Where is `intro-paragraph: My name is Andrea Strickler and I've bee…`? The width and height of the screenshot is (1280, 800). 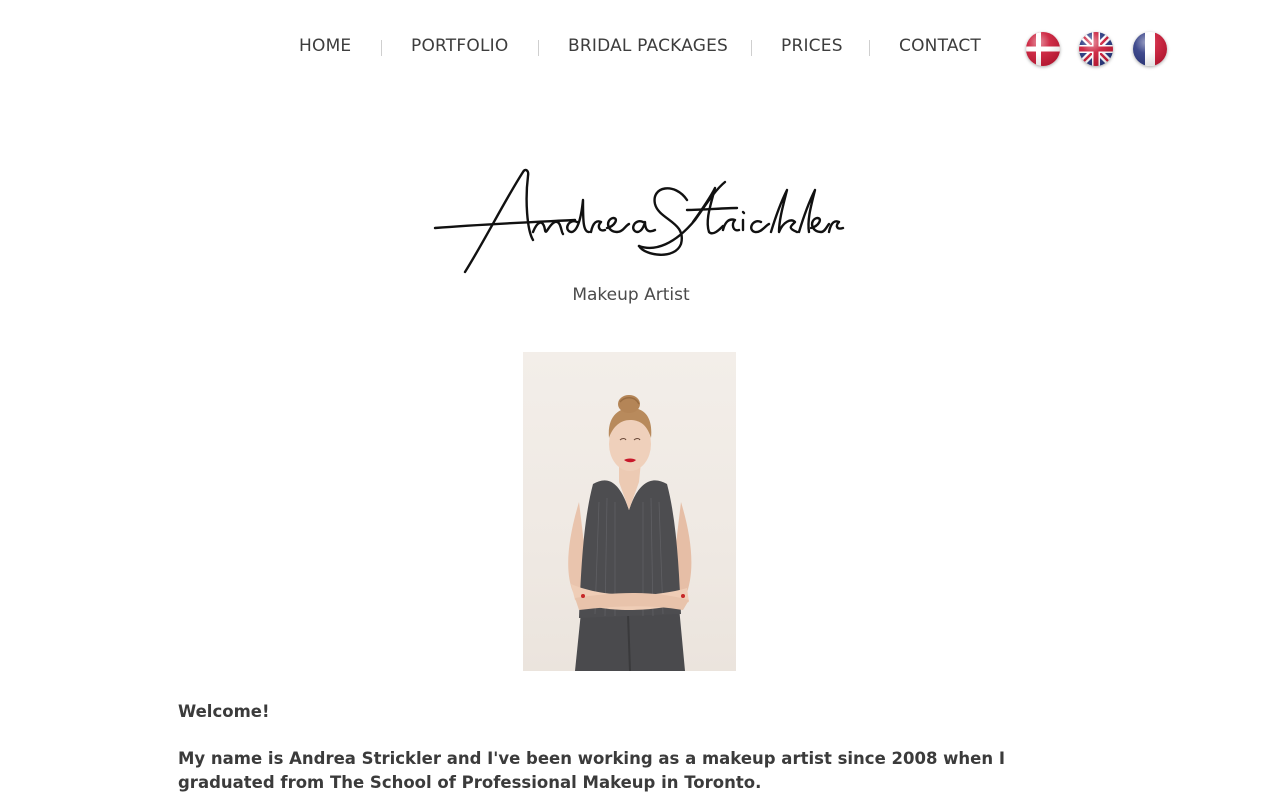
intro-paragraph: My name is Andrea Strickler and I've bee… is located at coordinates (591, 770).